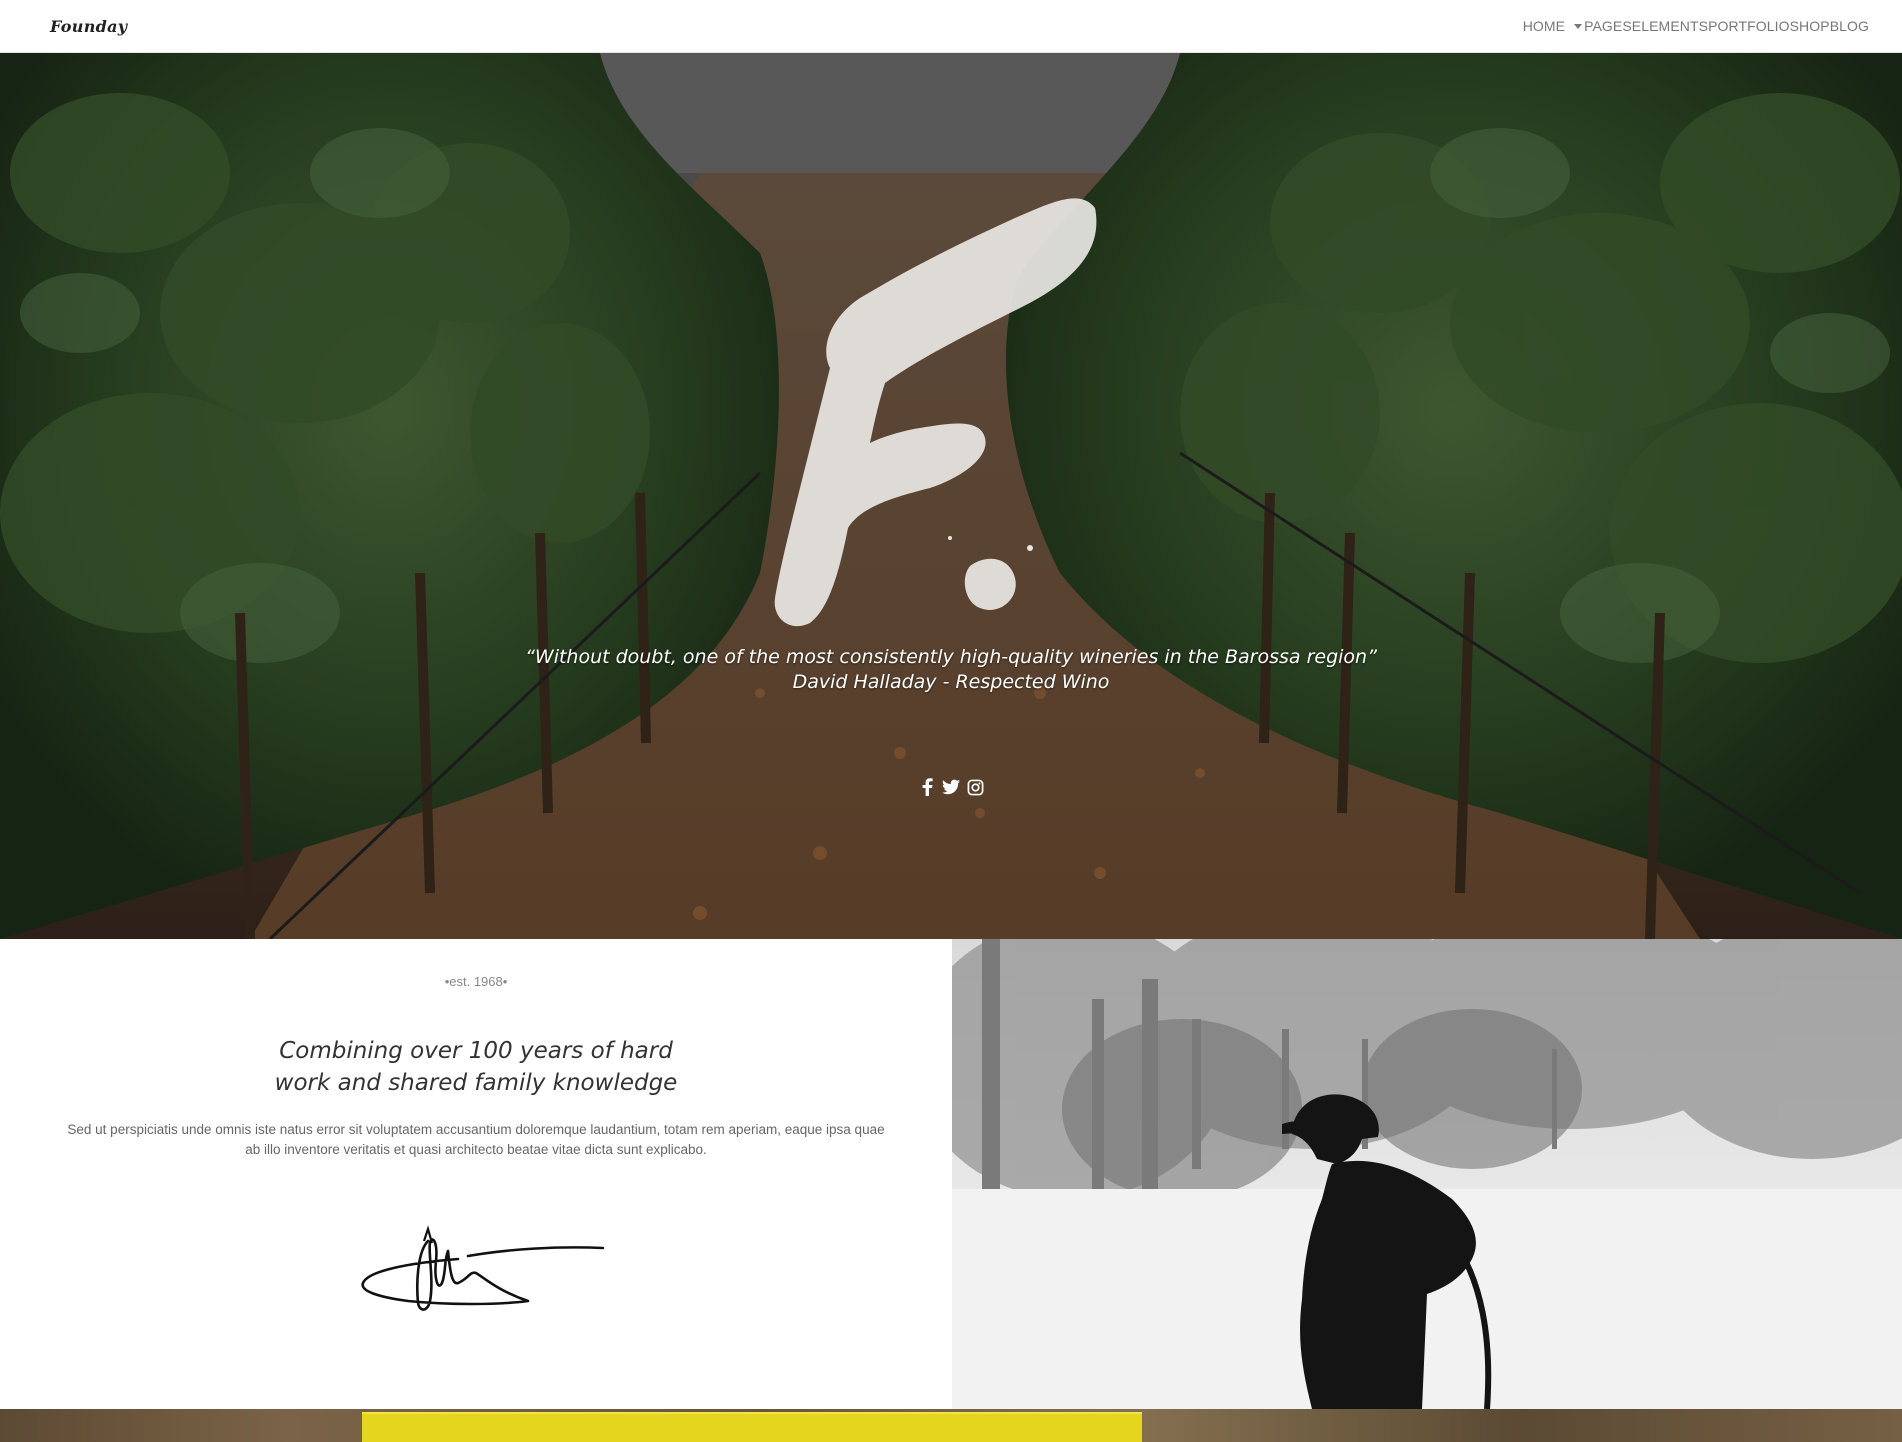 The image size is (1902, 1442). Describe the element at coordinates (951, 682) in the screenshot. I see `quote-author: David Halladay - Respected Wino` at that location.